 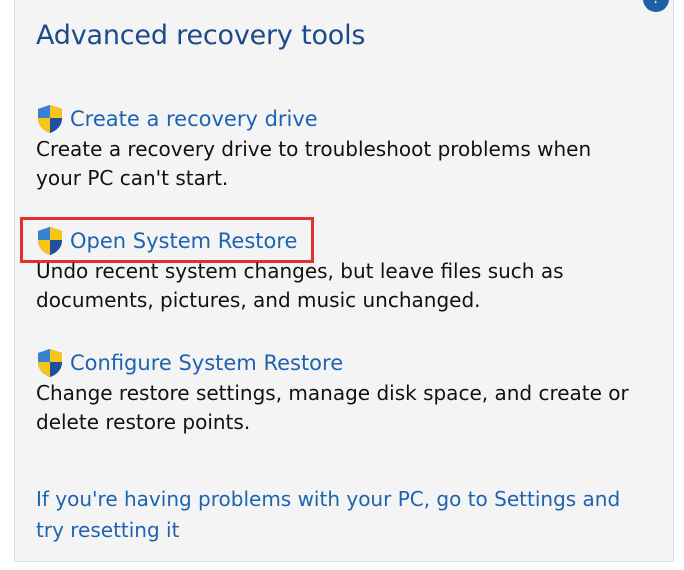 What do you see at coordinates (194, 119) in the screenshot?
I see `create-recovery-drive-link: Create a recovery drive` at bounding box center [194, 119].